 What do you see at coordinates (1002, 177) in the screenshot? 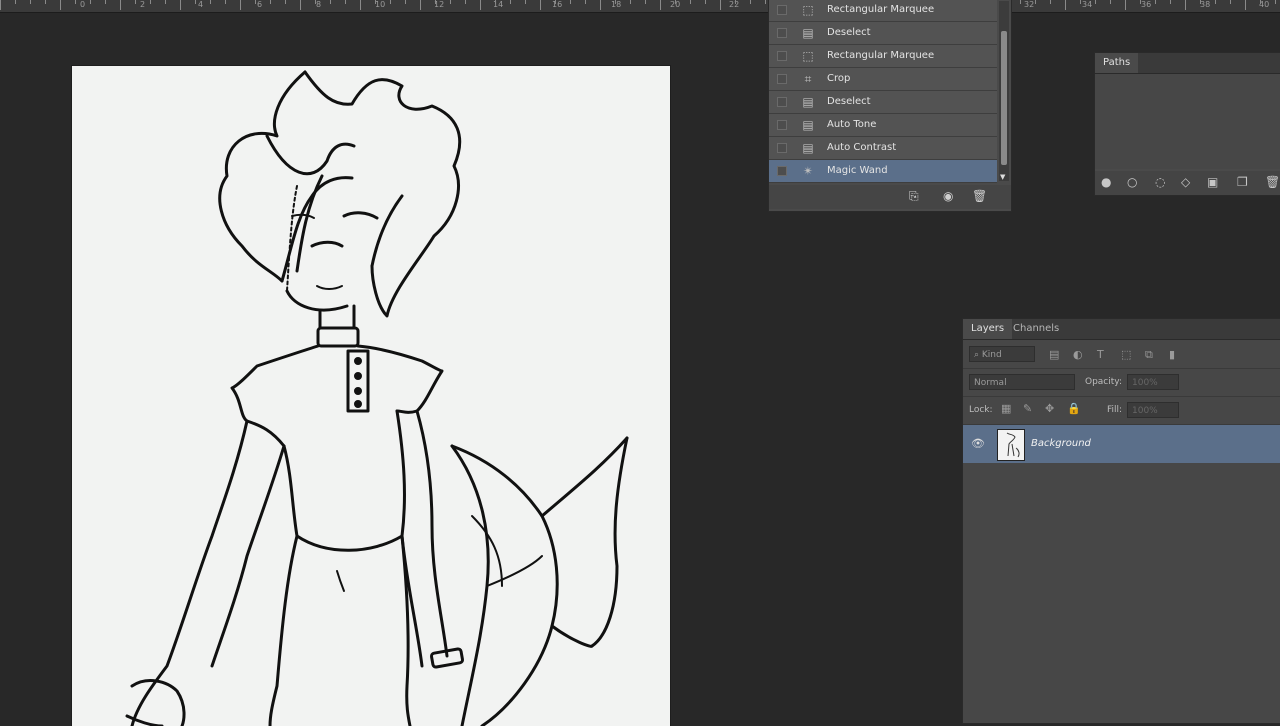
I see `scroll-down-arrow-icon: ▼` at bounding box center [1002, 177].